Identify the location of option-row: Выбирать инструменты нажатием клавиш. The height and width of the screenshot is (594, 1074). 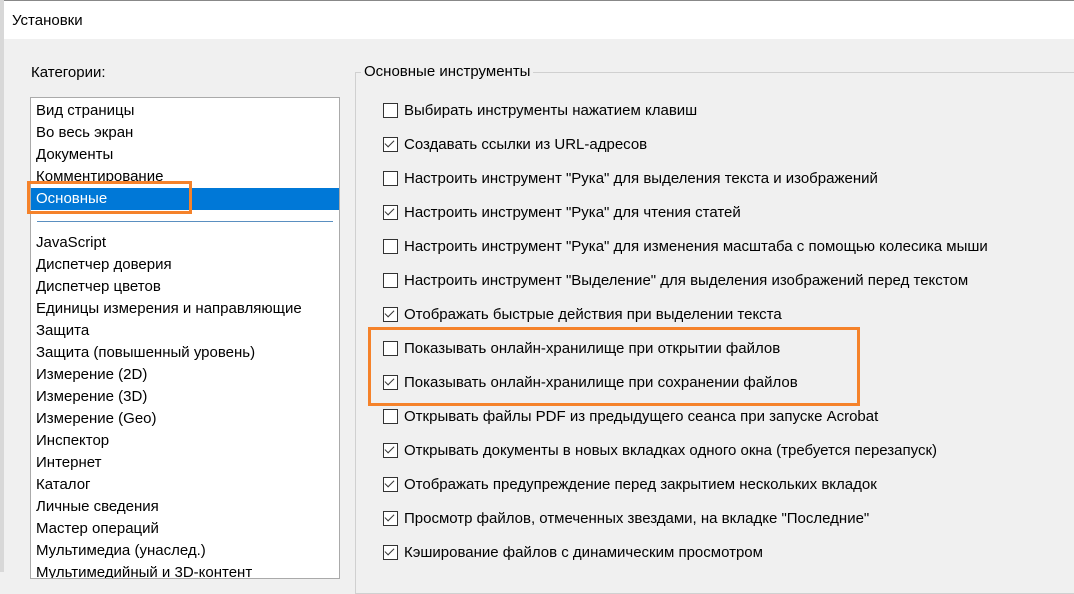
(540, 110).